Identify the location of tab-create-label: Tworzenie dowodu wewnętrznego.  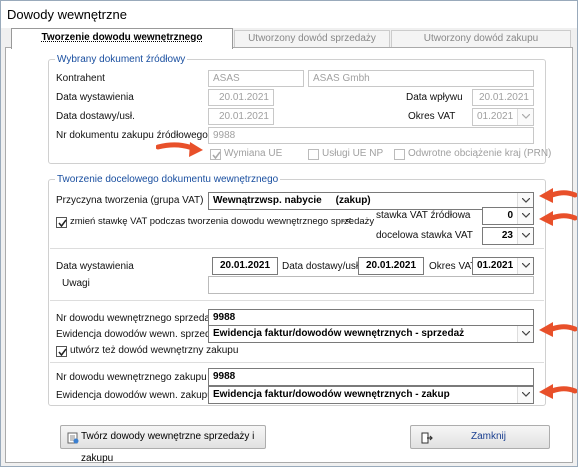
(122, 37).